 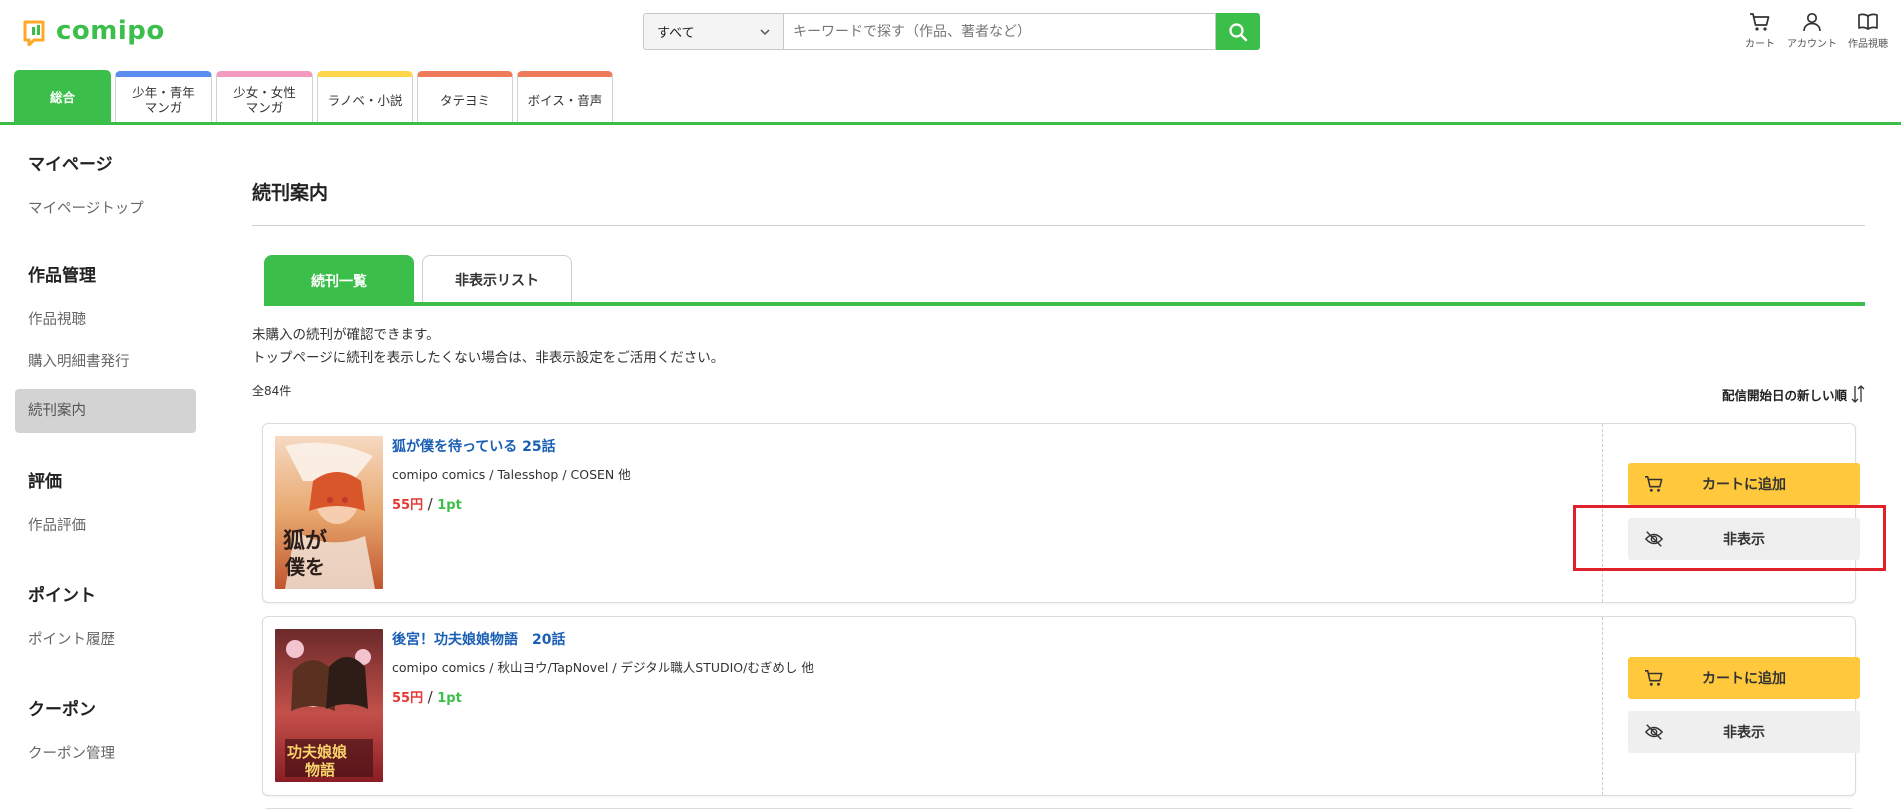 What do you see at coordinates (465, 97) in the screenshot?
I see `category-tab-tateyomi: タテヨミ` at bounding box center [465, 97].